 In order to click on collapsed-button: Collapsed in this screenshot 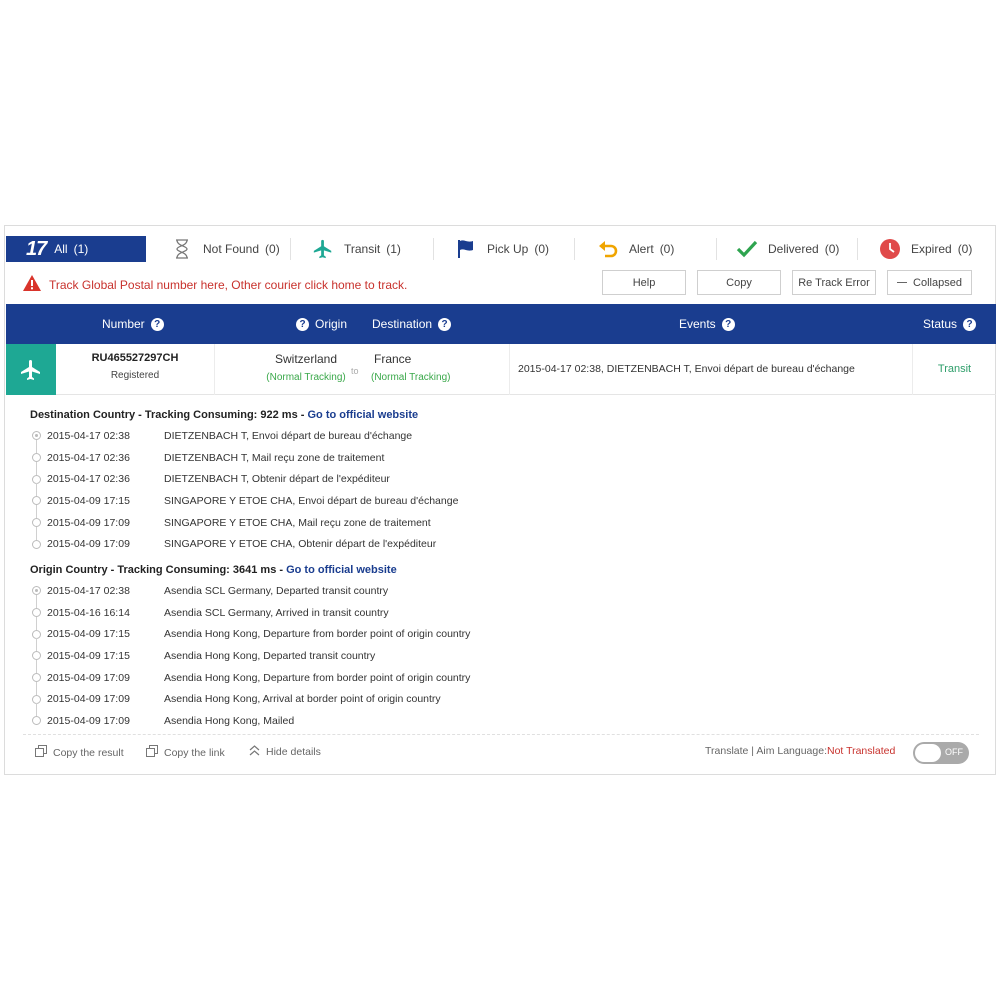, I will do `click(929, 282)`.